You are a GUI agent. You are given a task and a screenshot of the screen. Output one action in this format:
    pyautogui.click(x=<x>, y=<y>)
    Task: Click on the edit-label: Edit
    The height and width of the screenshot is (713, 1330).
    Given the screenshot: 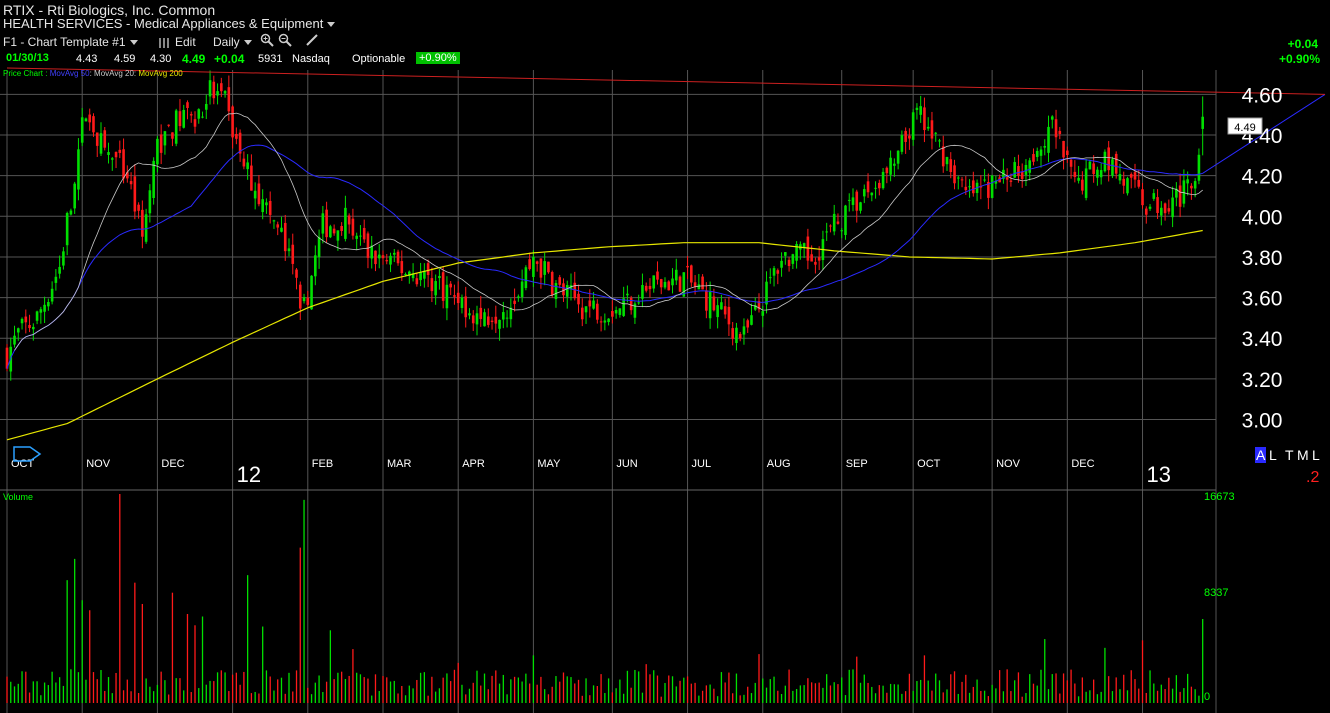 What is the action you would take?
    pyautogui.click(x=185, y=42)
    